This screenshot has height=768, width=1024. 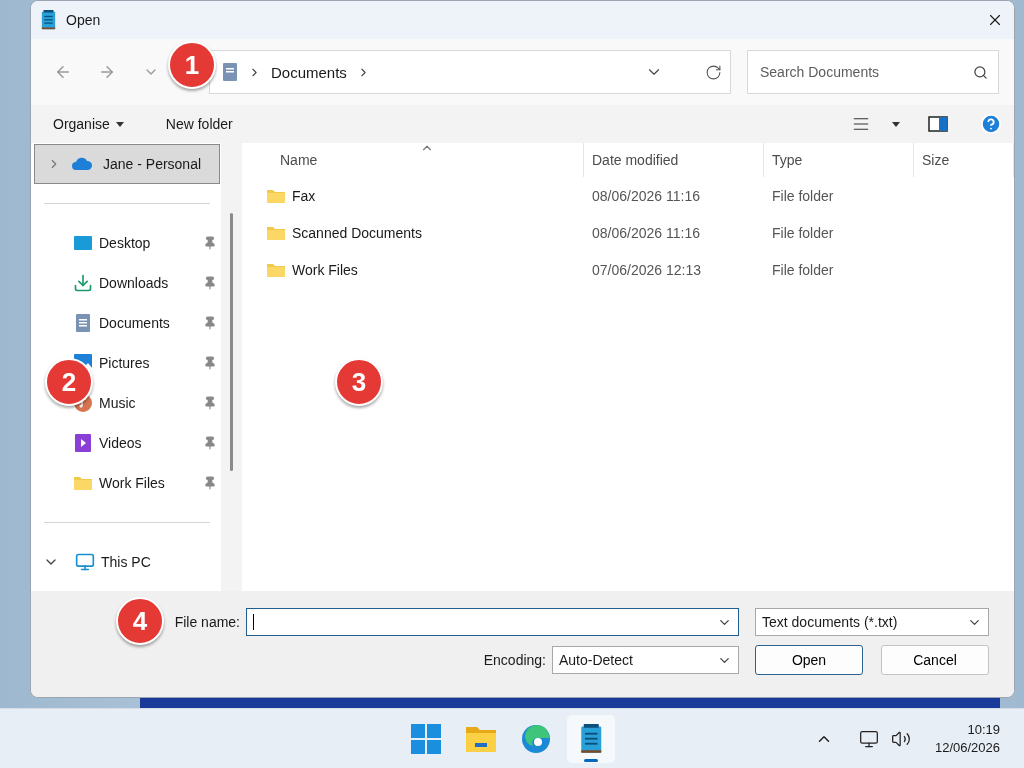 I want to click on sidebar-item: This PC, so click(x=126, y=562).